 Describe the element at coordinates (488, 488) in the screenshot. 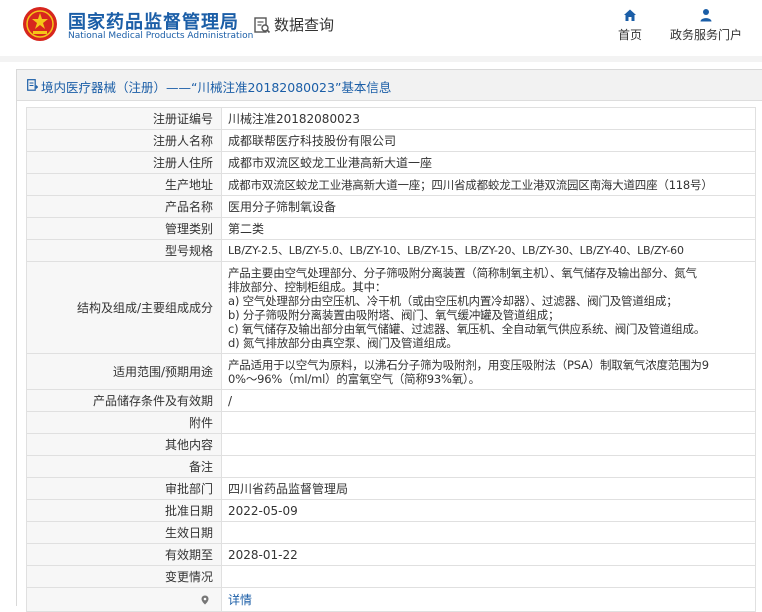

I see `row-value: 四川省药品监督管理局` at that location.